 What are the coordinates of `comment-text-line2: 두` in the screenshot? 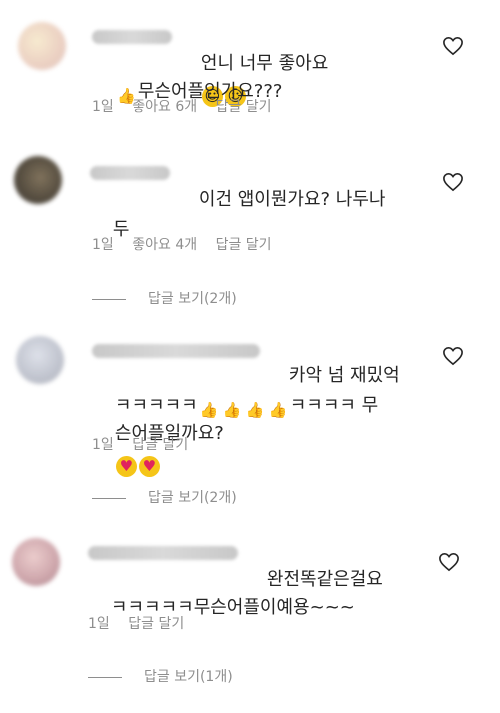 It's located at (121, 229).